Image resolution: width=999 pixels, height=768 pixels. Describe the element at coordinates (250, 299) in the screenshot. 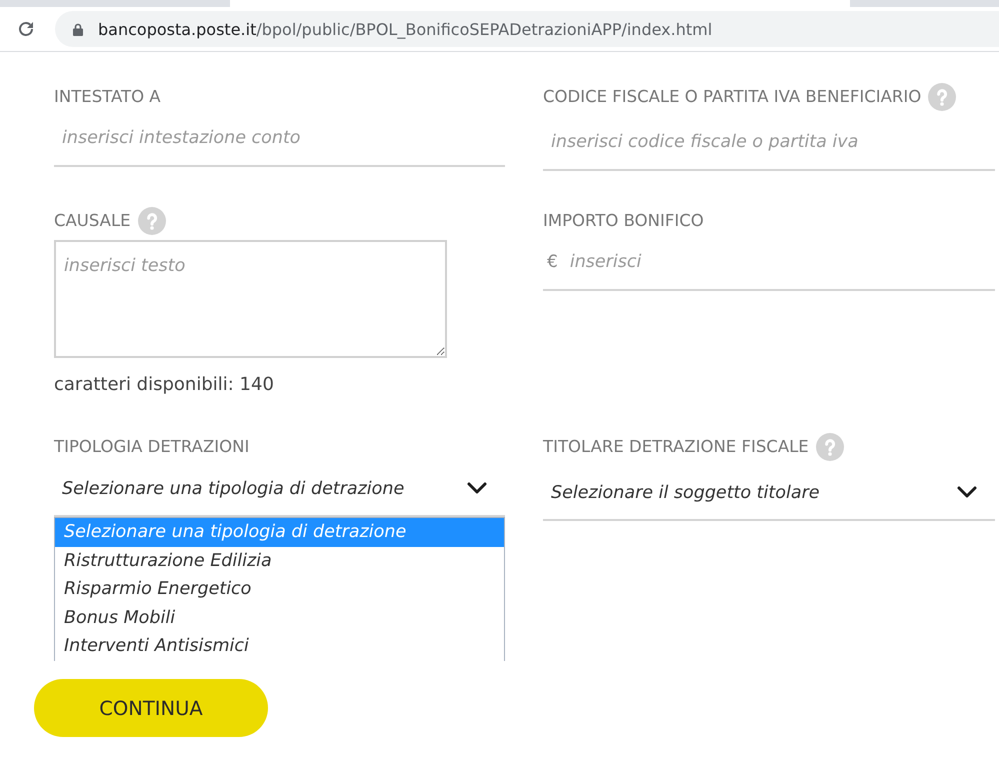

I see `text-area: inserisci testo` at that location.